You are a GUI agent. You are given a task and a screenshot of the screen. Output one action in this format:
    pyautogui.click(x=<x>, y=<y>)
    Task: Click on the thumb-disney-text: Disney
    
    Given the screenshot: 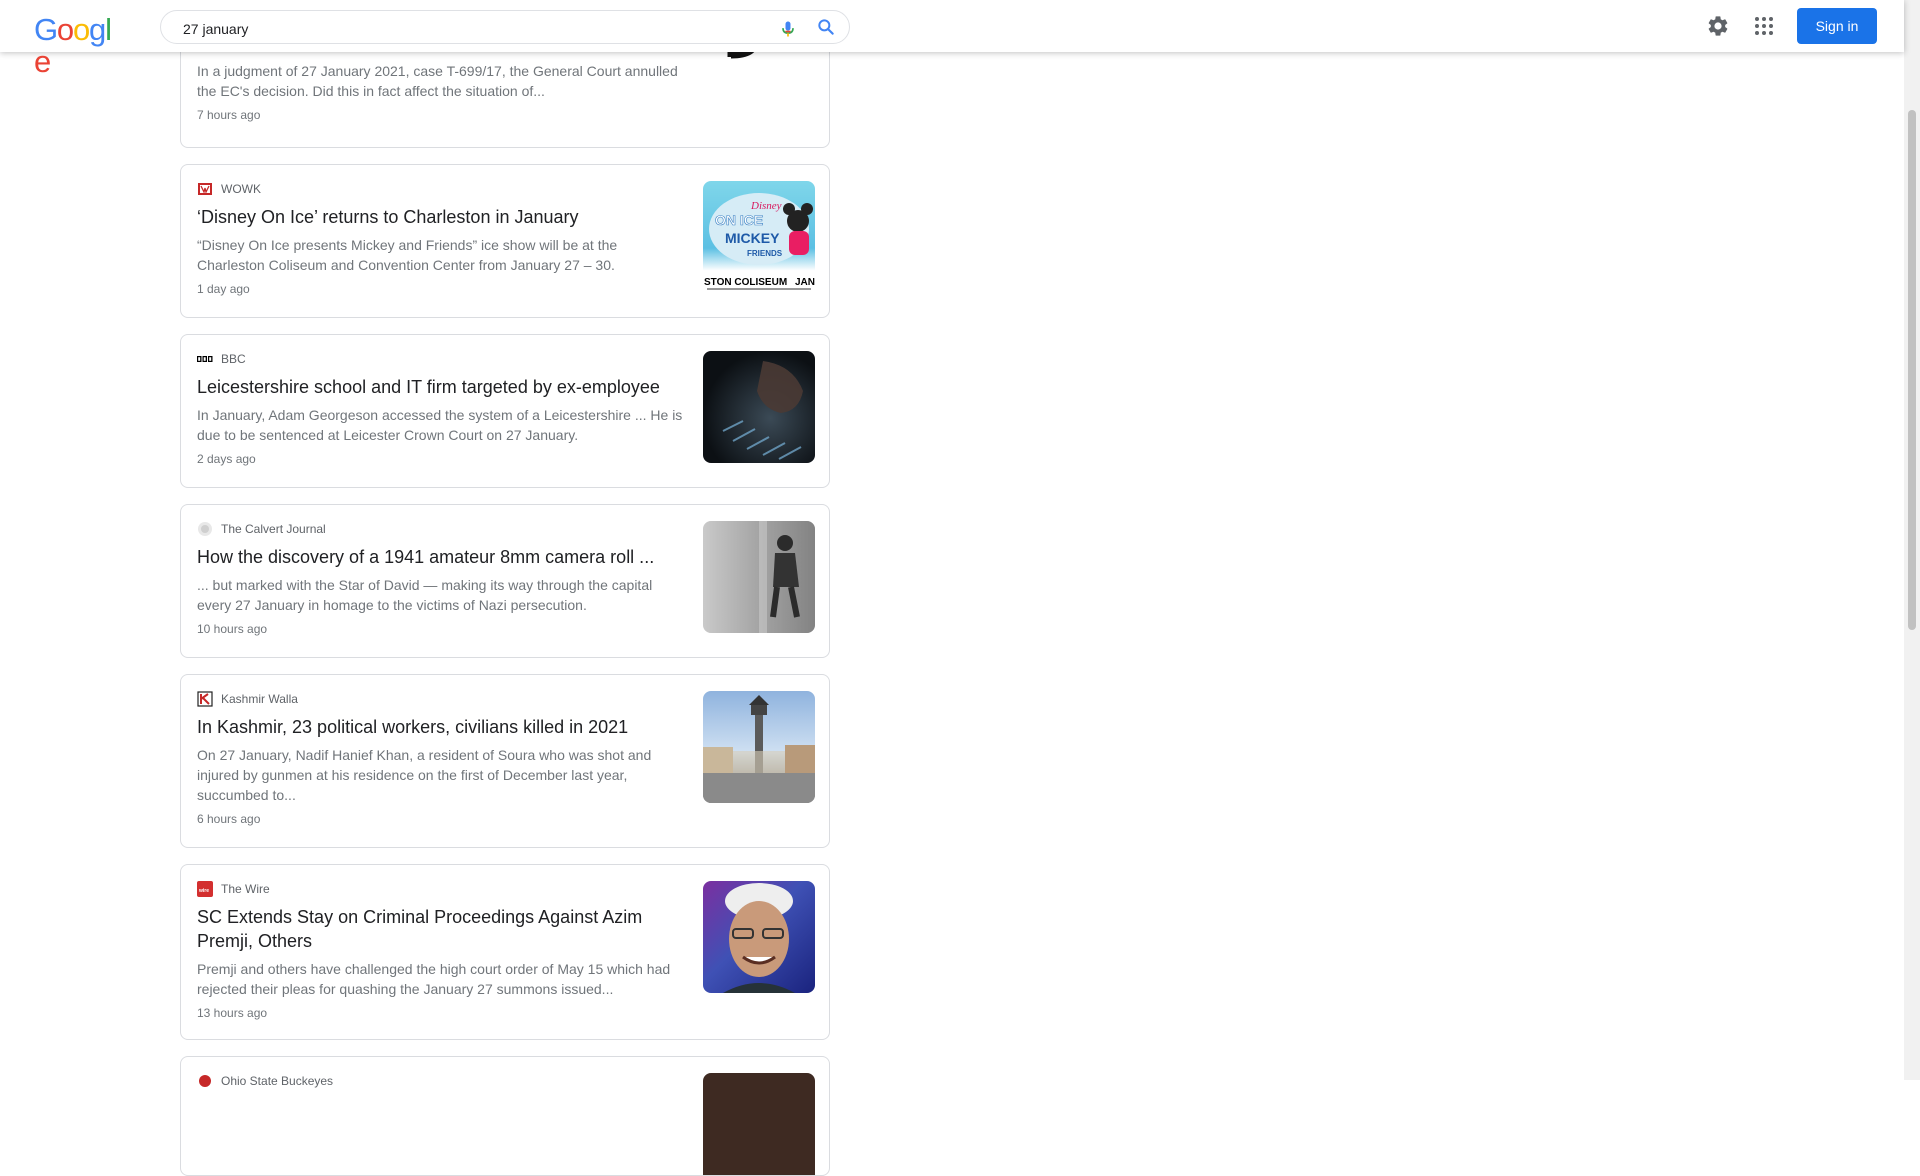 What is the action you would take?
    pyautogui.click(x=766, y=206)
    